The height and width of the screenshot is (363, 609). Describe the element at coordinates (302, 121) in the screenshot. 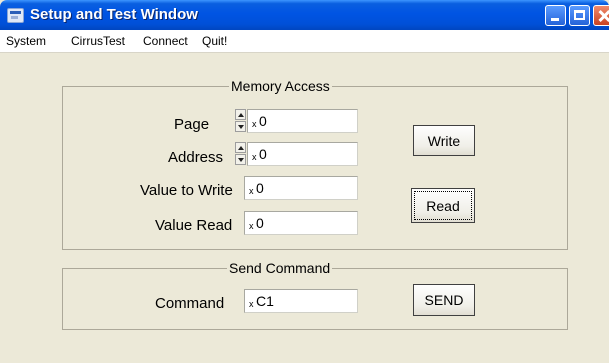

I see `page-input: x 0` at that location.